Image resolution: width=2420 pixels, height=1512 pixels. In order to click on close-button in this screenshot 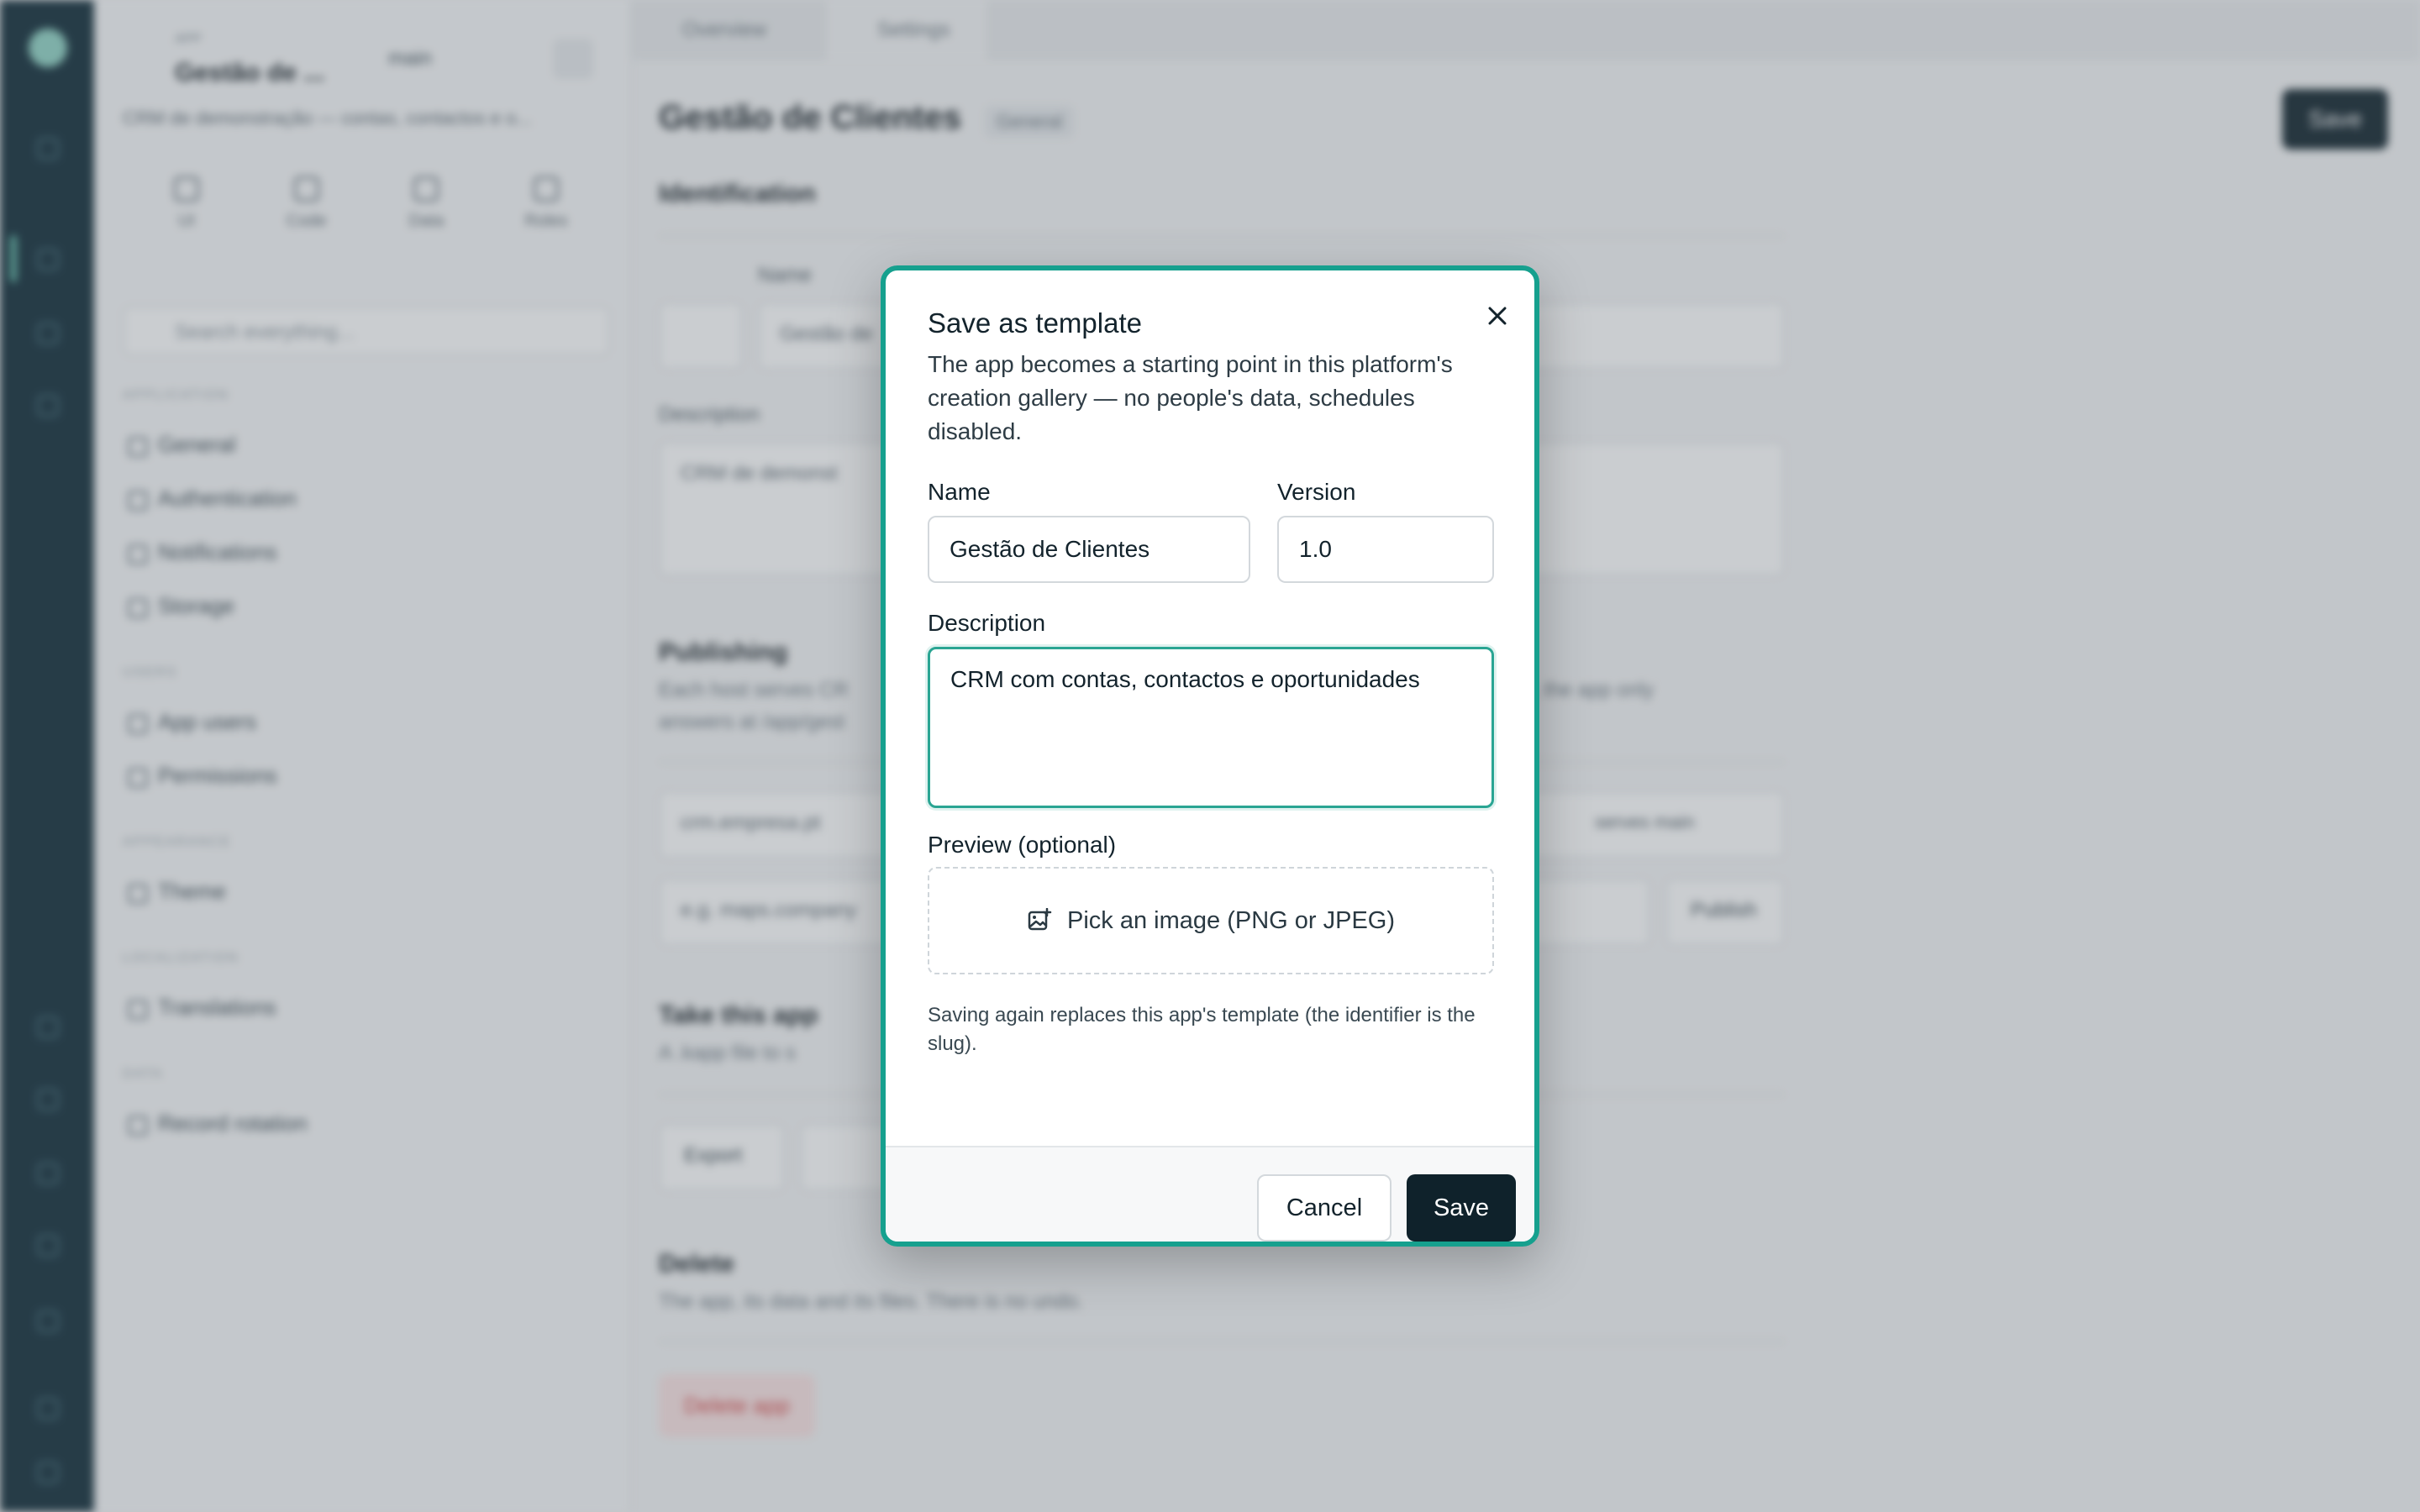, I will do `click(1498, 316)`.